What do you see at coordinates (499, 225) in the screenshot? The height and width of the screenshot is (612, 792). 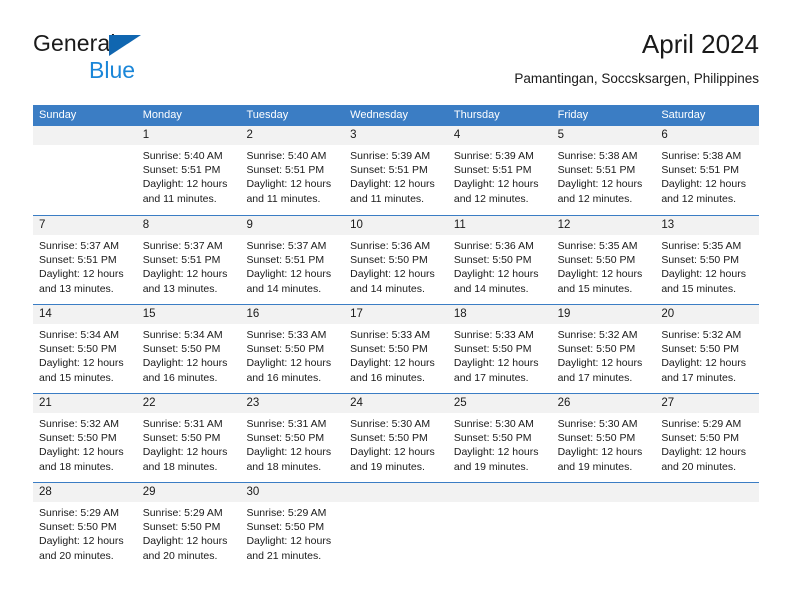 I see `day-number: 11` at bounding box center [499, 225].